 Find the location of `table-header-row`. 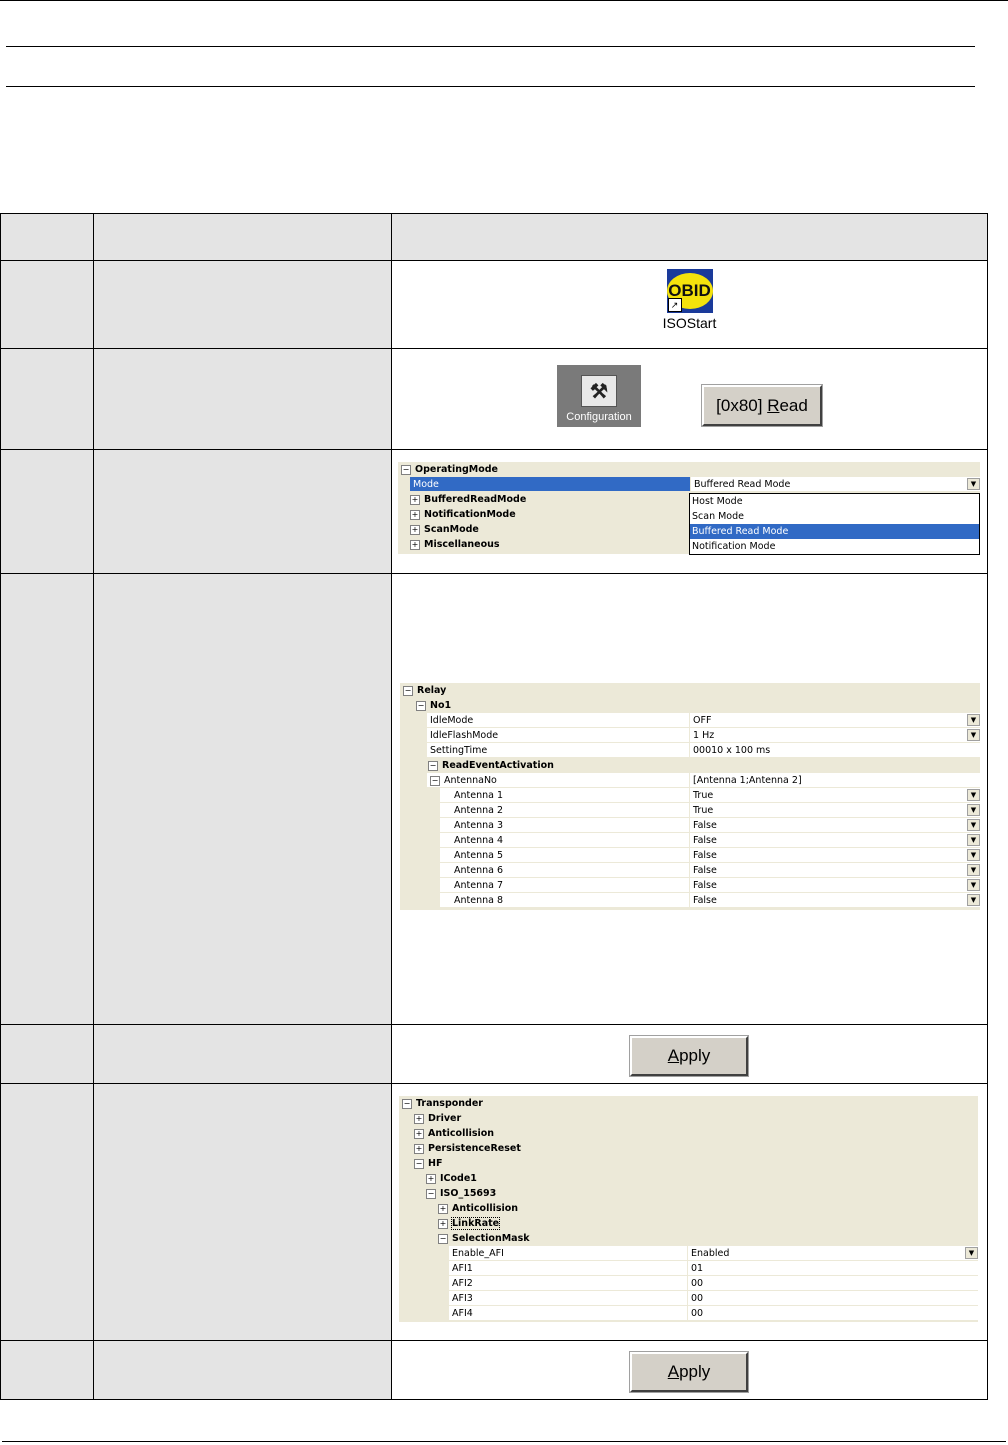

table-header-row is located at coordinates (494, 237).